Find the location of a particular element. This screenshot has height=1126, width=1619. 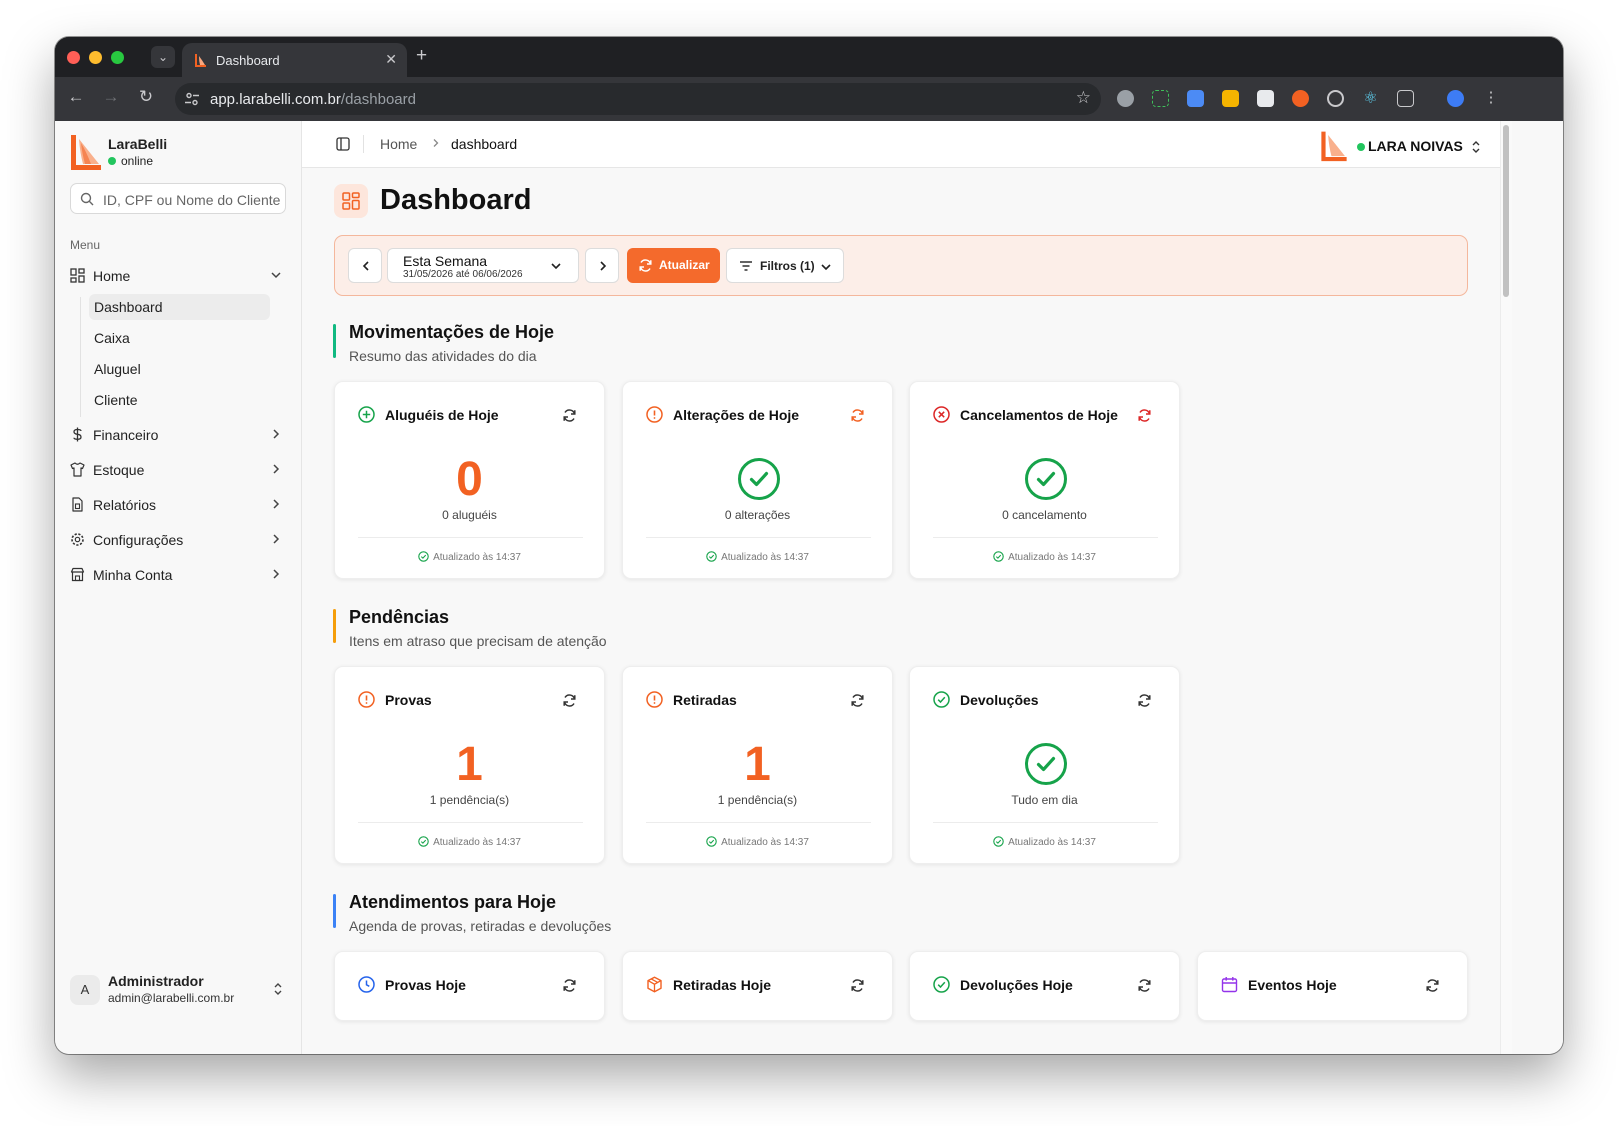

card-subtitle: 0 cancelamento is located at coordinates (1044, 515).